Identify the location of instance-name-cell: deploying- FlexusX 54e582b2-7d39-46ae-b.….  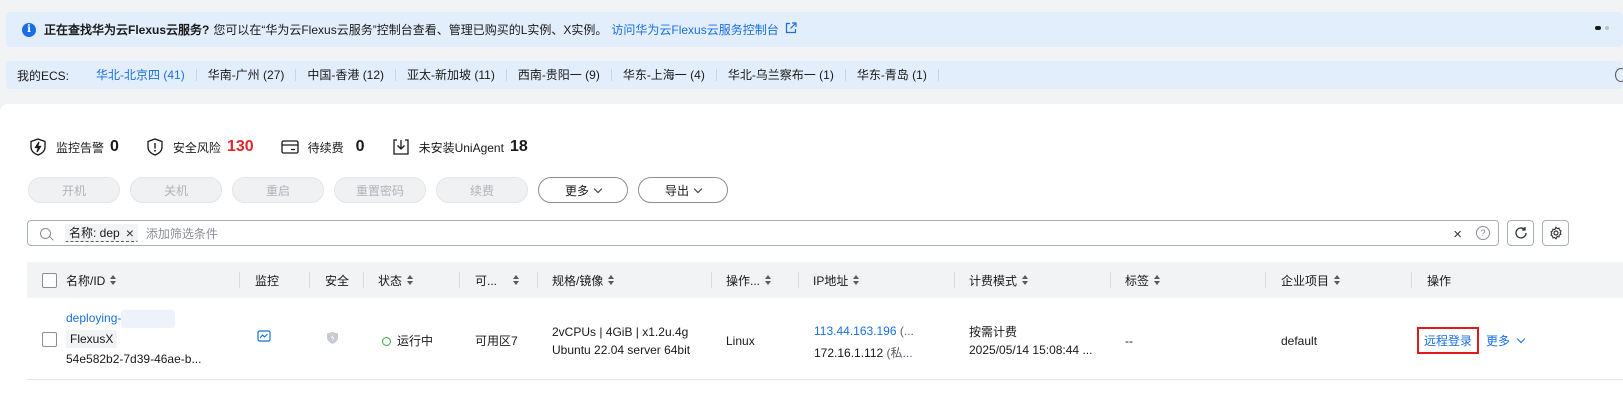
(133, 338).